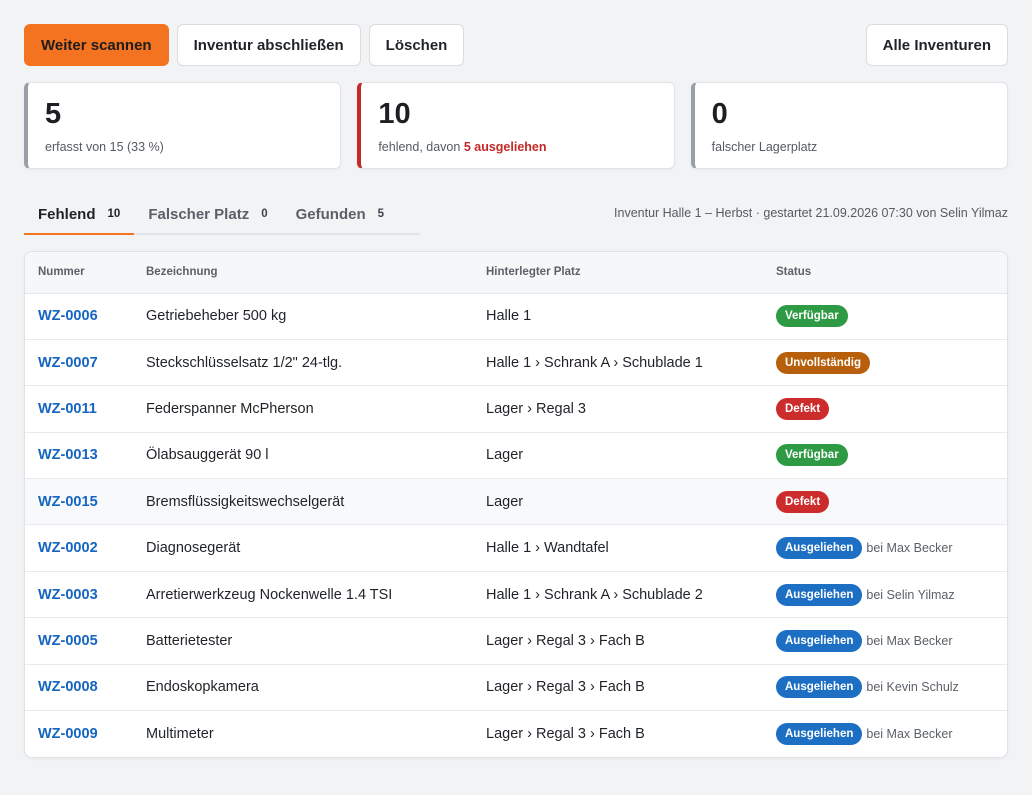 This screenshot has height=795, width=1032. Describe the element at coordinates (114, 214) in the screenshot. I see `tab-missing-count: 10` at that location.